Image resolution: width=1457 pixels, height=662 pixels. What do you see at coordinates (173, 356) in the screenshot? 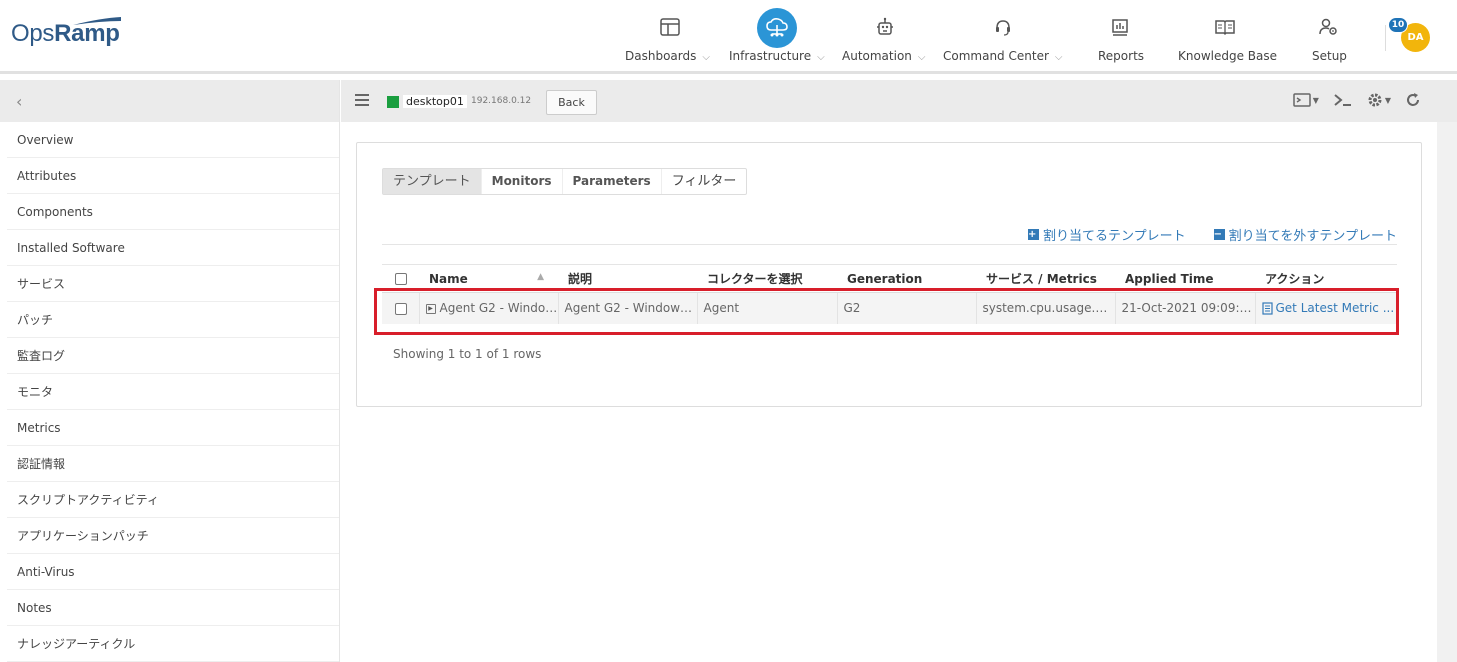
I see `sidebar-item-audit-log: 監査ログ` at bounding box center [173, 356].